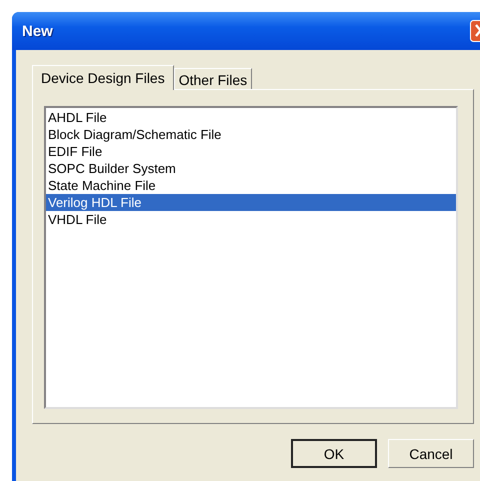  I want to click on list-item: State Machine File, so click(251, 185).